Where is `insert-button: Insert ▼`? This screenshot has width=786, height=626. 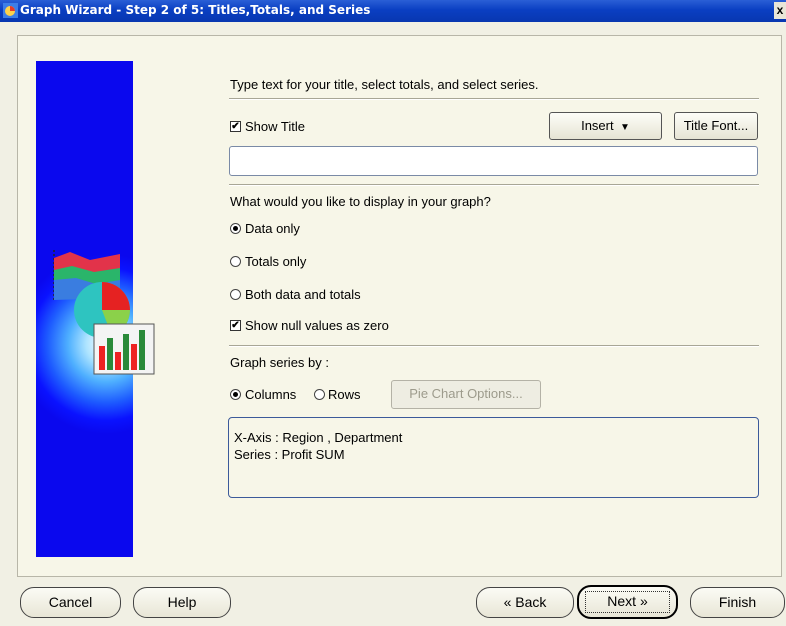 insert-button: Insert ▼ is located at coordinates (605, 126).